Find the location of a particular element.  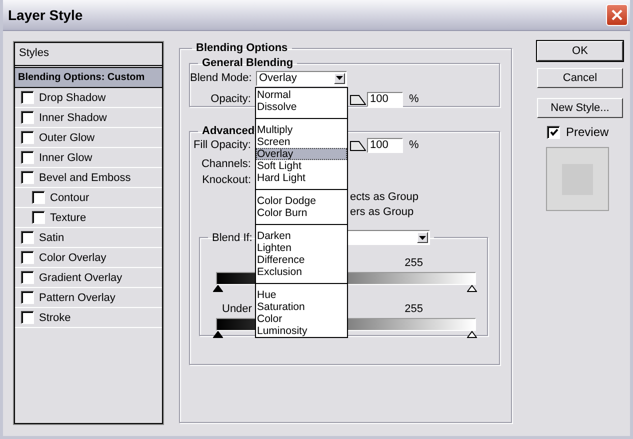

field-label: Channels: is located at coordinates (225, 164).